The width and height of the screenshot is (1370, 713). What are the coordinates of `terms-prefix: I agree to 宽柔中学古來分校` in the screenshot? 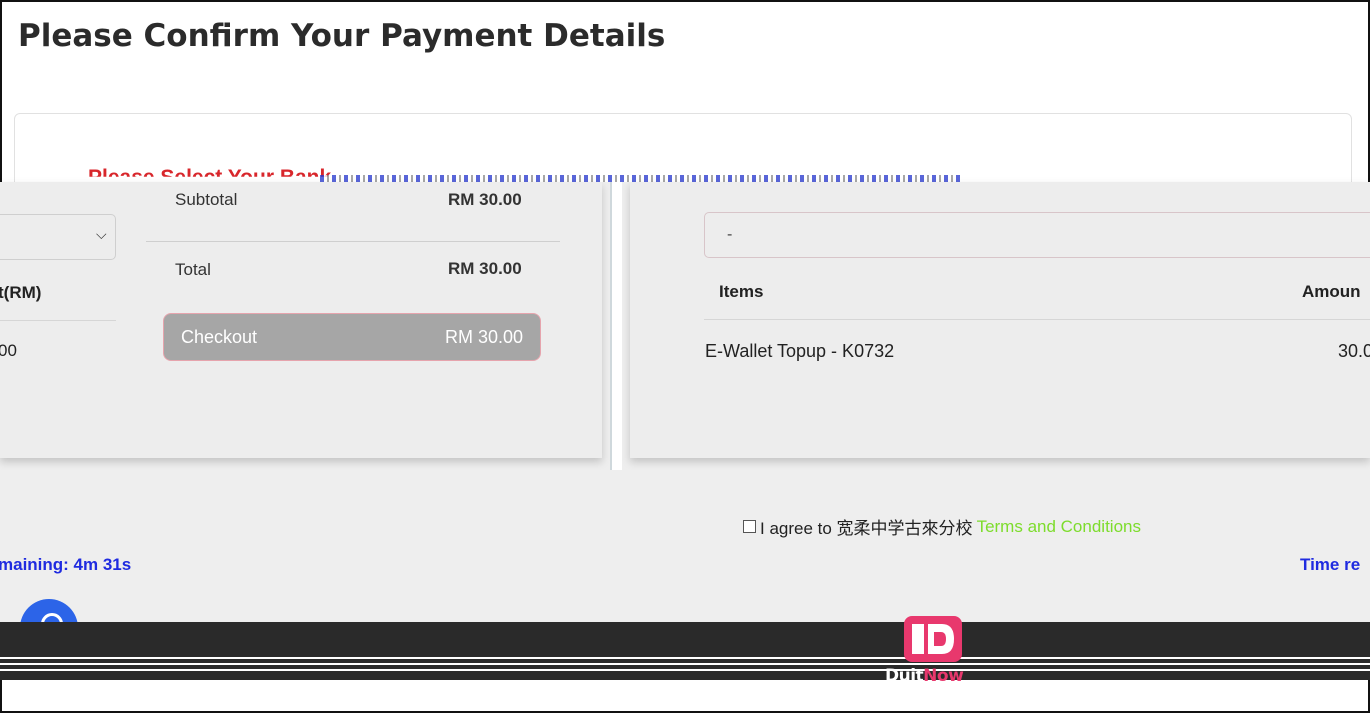 It's located at (866, 528).